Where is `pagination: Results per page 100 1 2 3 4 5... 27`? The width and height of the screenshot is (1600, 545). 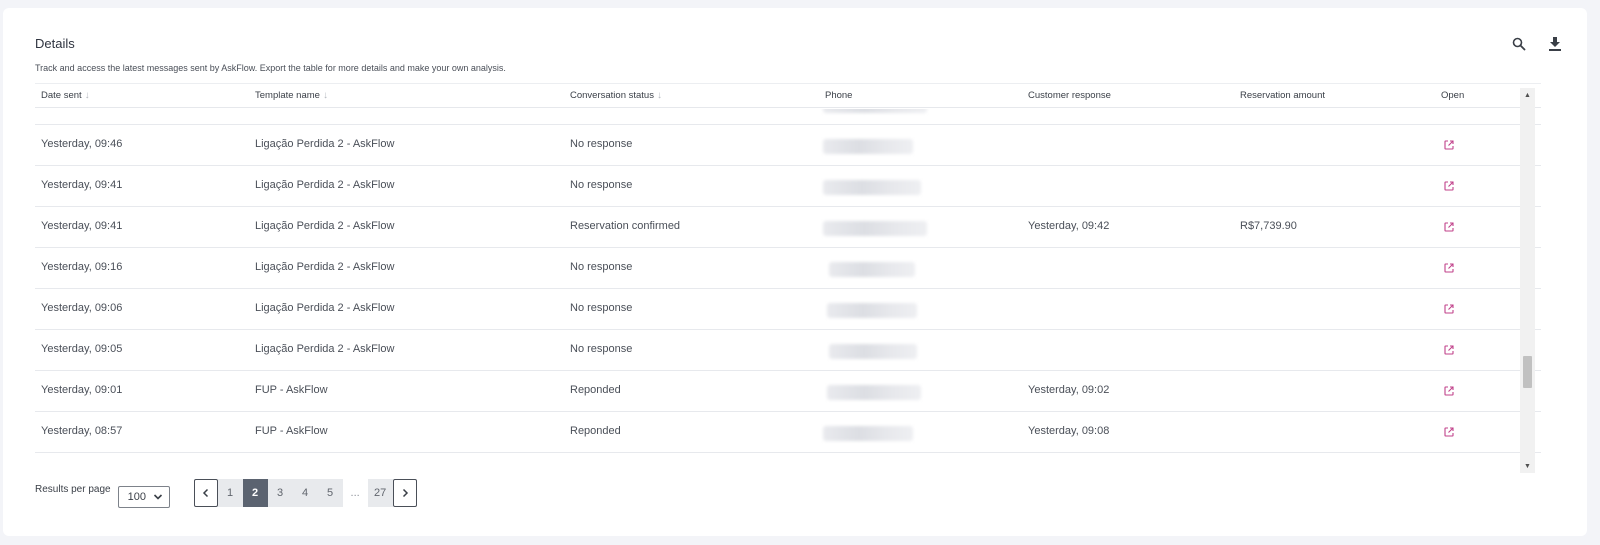
pagination: Results per page 100 1 2 3 4 5... 27 is located at coordinates (226, 493).